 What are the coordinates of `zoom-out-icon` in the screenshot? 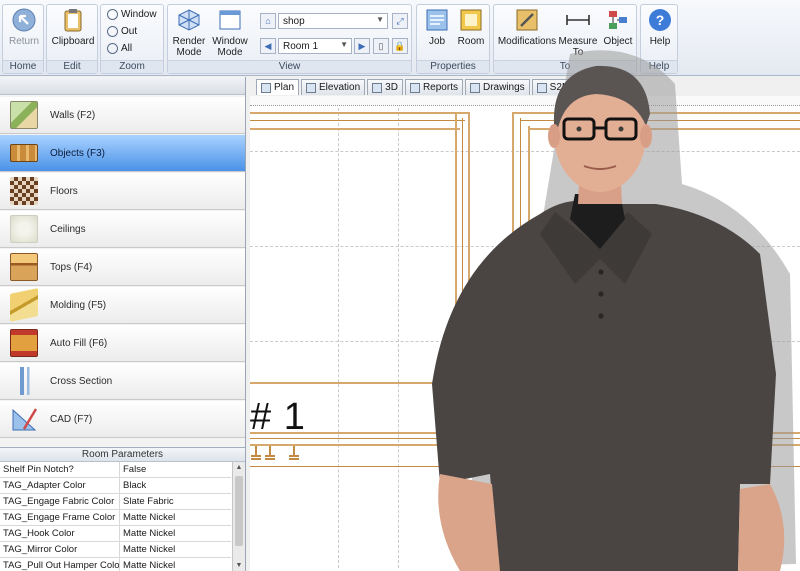 It's located at (112, 31).